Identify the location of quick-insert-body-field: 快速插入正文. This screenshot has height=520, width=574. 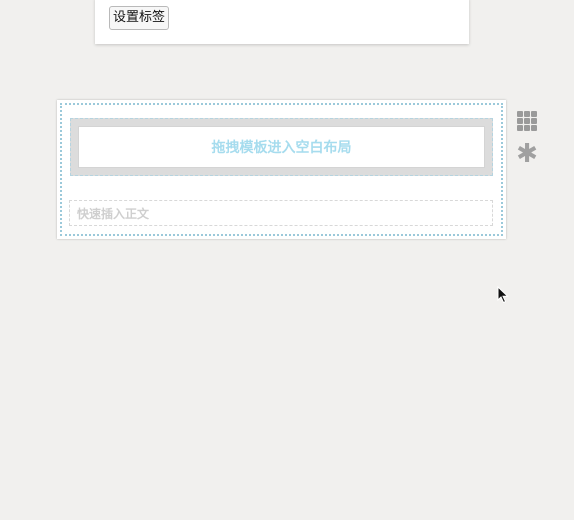
(281, 213).